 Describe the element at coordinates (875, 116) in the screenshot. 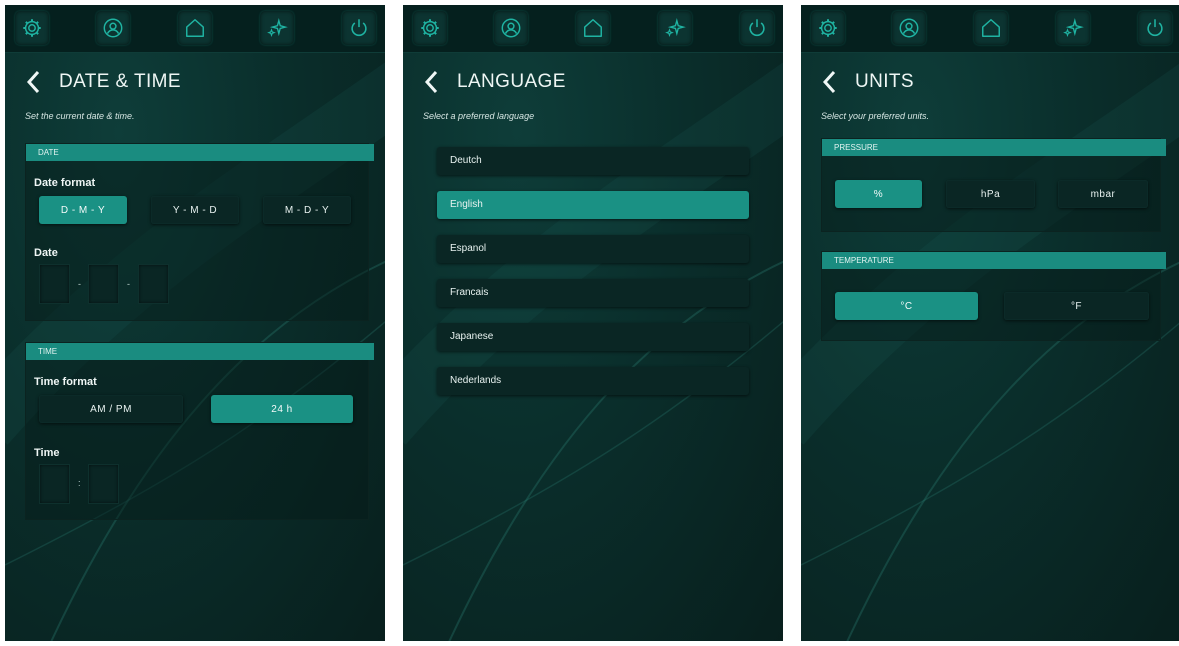

I see `page-subtitle: Select your preferred units.` at that location.